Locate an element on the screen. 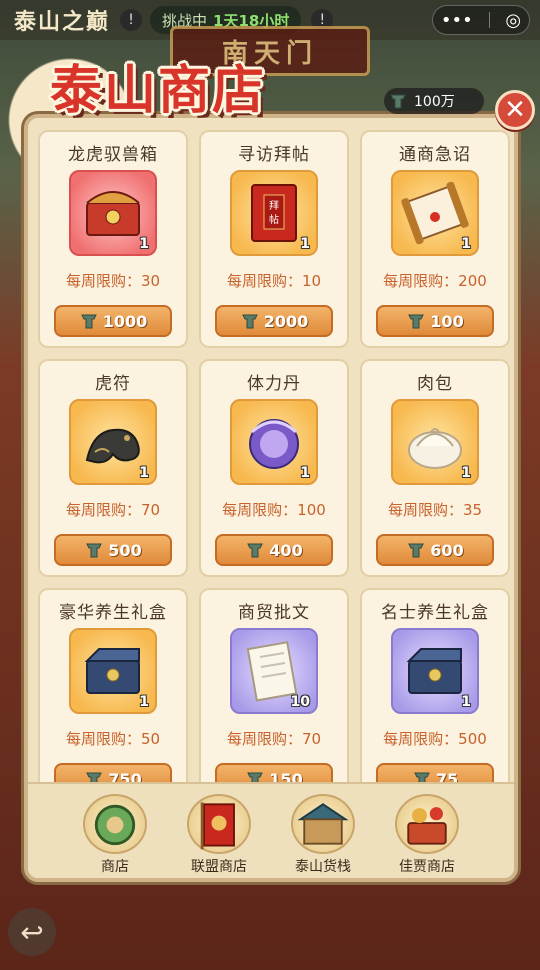 The height and width of the screenshot is (970, 540). shop-item-card: 虎符 1 每周限购：70 500 is located at coordinates (113, 468).